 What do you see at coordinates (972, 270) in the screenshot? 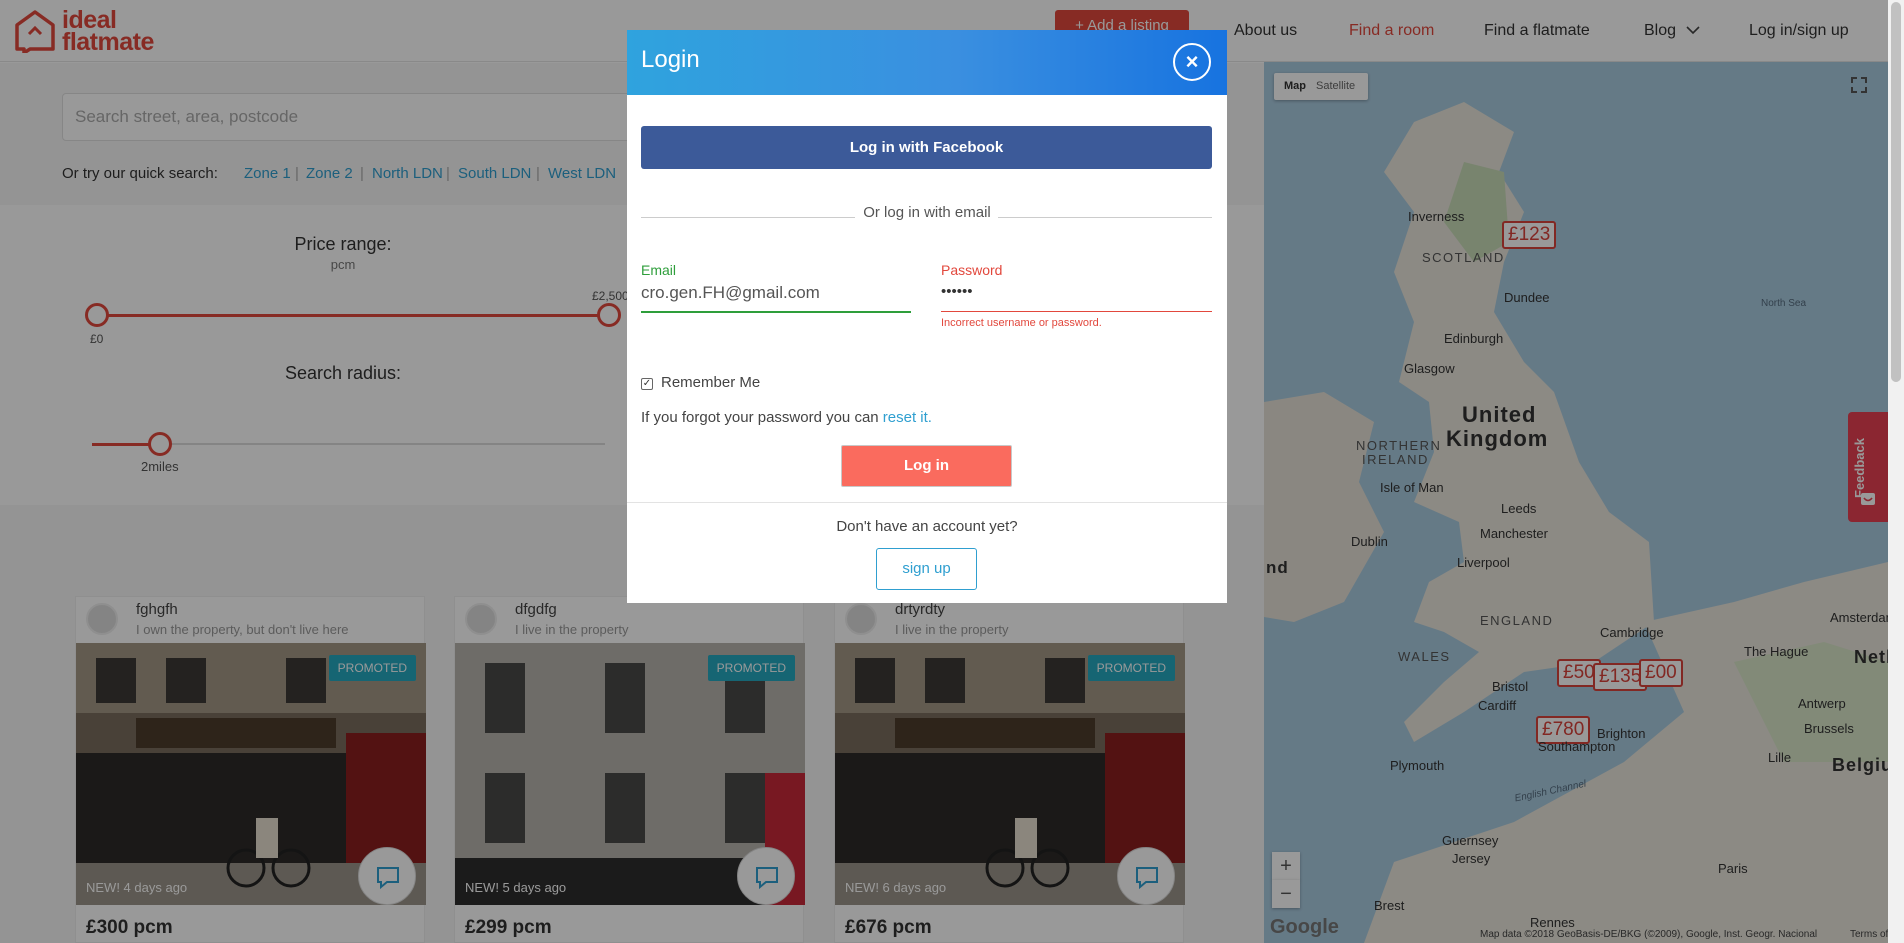
I see `password-label: Password` at bounding box center [972, 270].